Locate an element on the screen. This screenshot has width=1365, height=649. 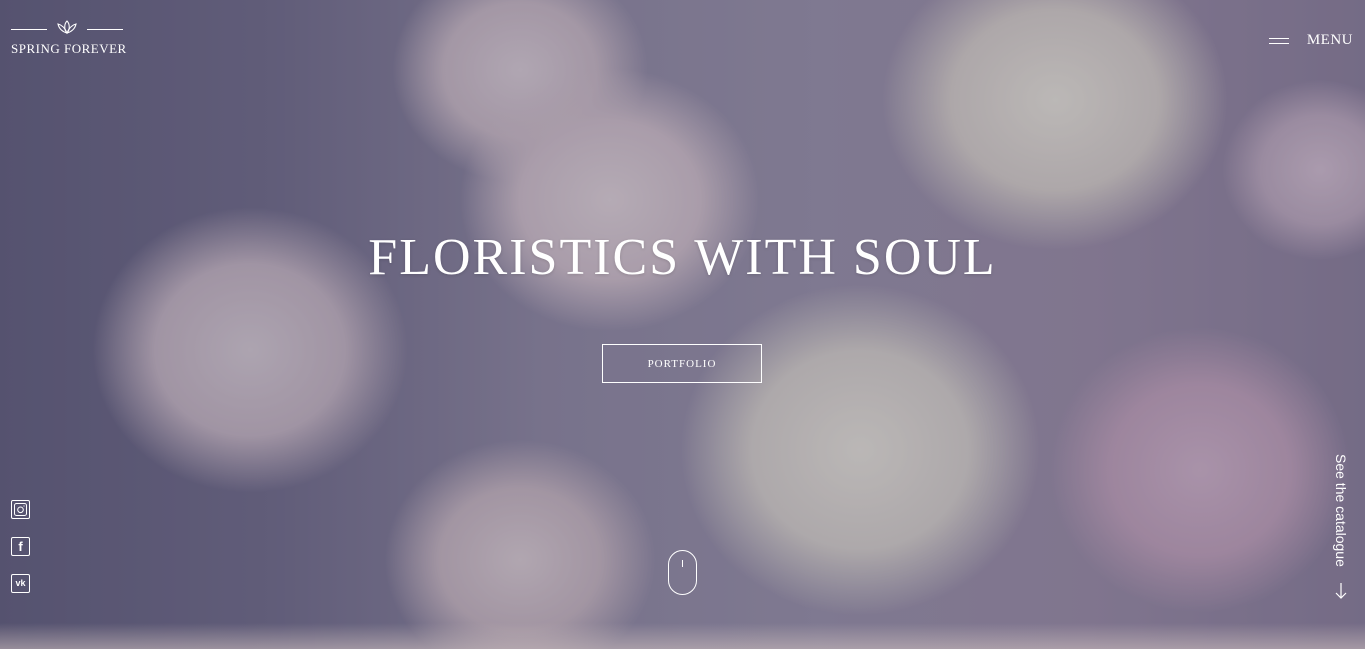
social-links: f vk is located at coordinates (20, 546).